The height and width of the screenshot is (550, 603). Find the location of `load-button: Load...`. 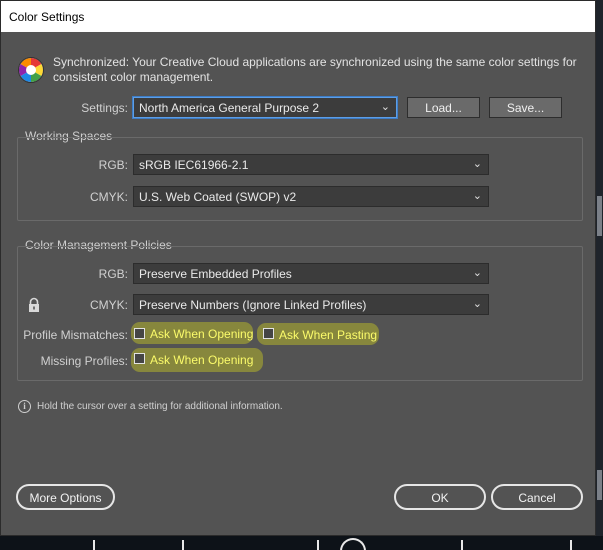

load-button: Load... is located at coordinates (443, 107).